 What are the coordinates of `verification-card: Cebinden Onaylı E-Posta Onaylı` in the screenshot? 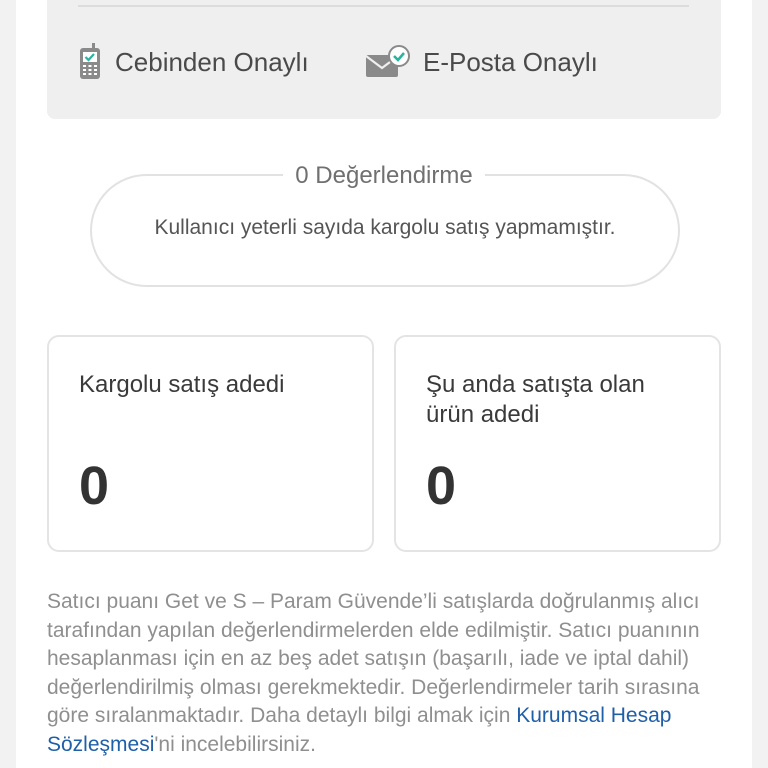 It's located at (384, 59).